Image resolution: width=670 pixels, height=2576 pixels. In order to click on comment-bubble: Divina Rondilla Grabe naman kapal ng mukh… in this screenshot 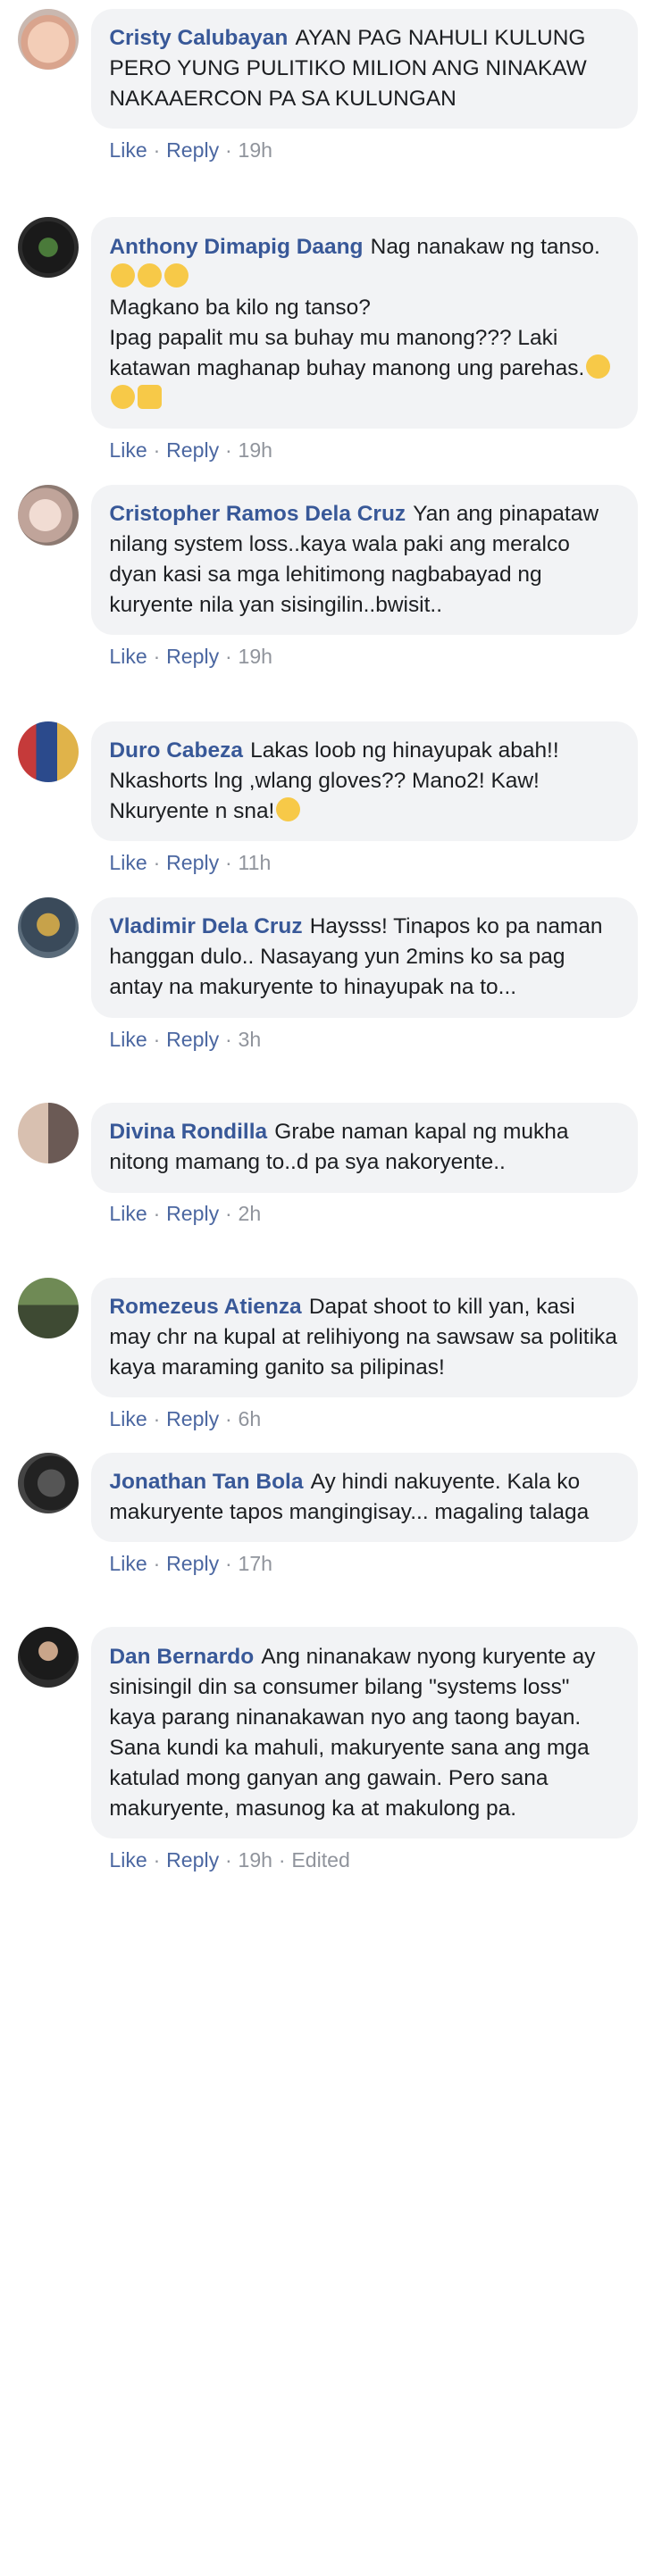, I will do `click(364, 1147)`.